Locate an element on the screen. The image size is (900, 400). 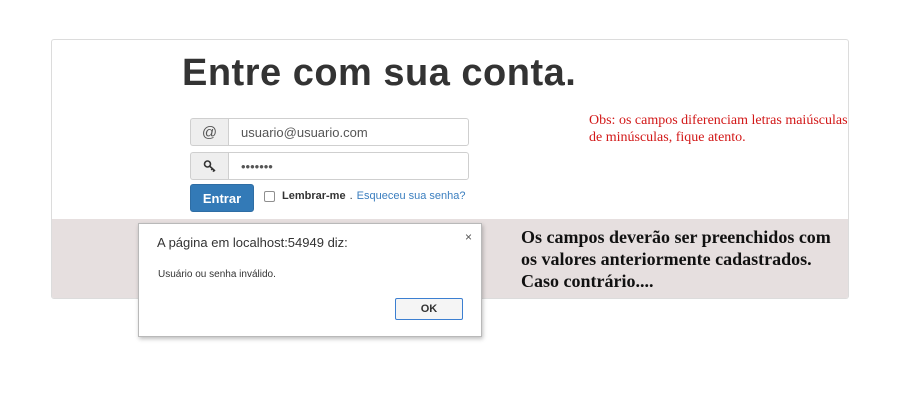
email-field is located at coordinates (348, 132).